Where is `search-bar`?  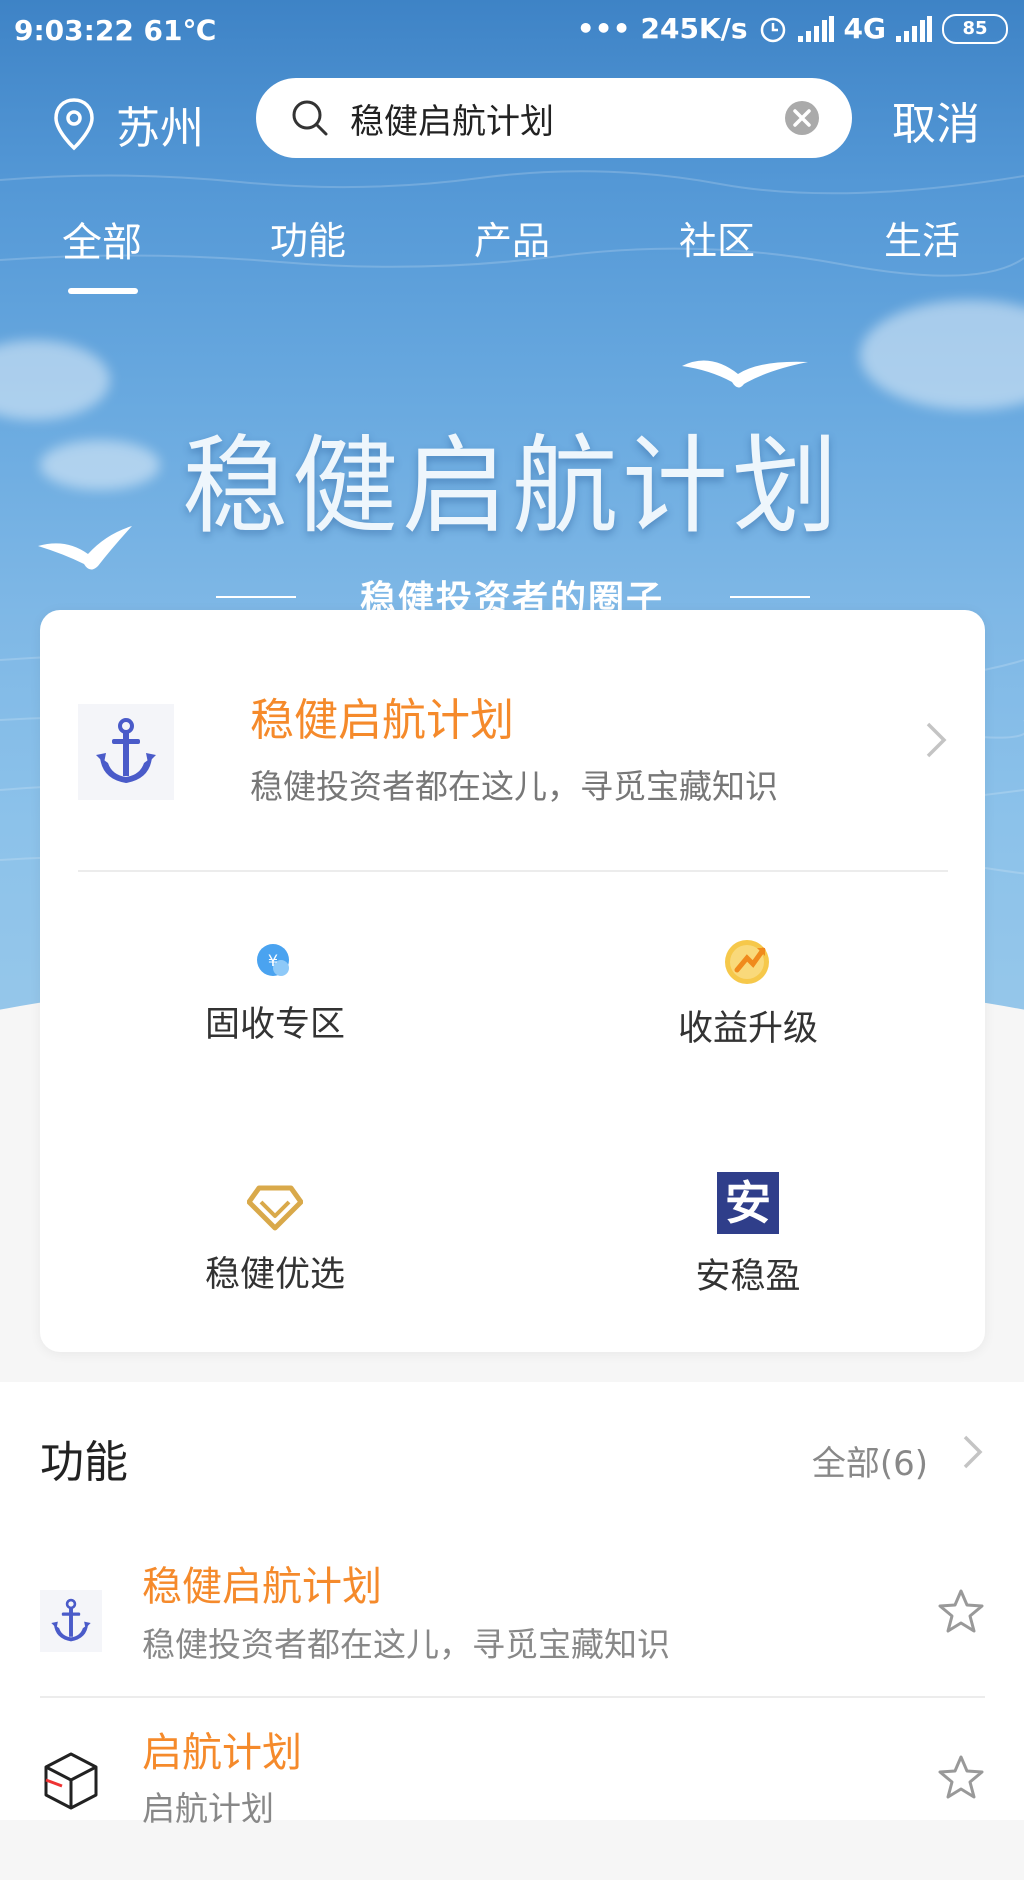 search-bar is located at coordinates (554, 118).